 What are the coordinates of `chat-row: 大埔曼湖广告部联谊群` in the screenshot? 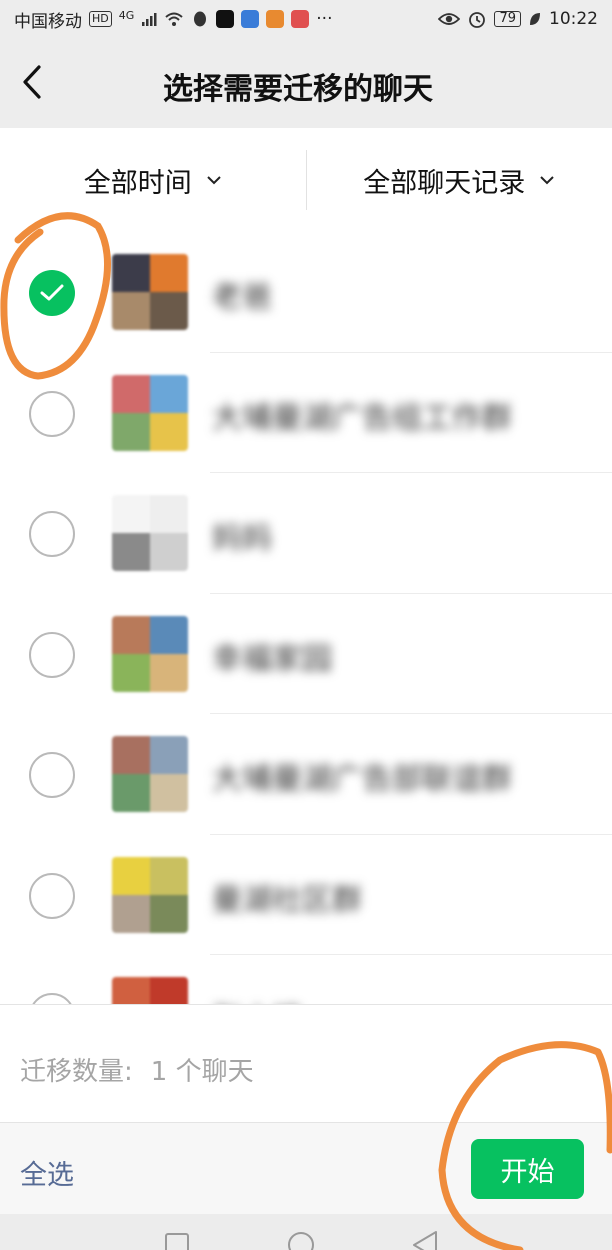 It's located at (306, 774).